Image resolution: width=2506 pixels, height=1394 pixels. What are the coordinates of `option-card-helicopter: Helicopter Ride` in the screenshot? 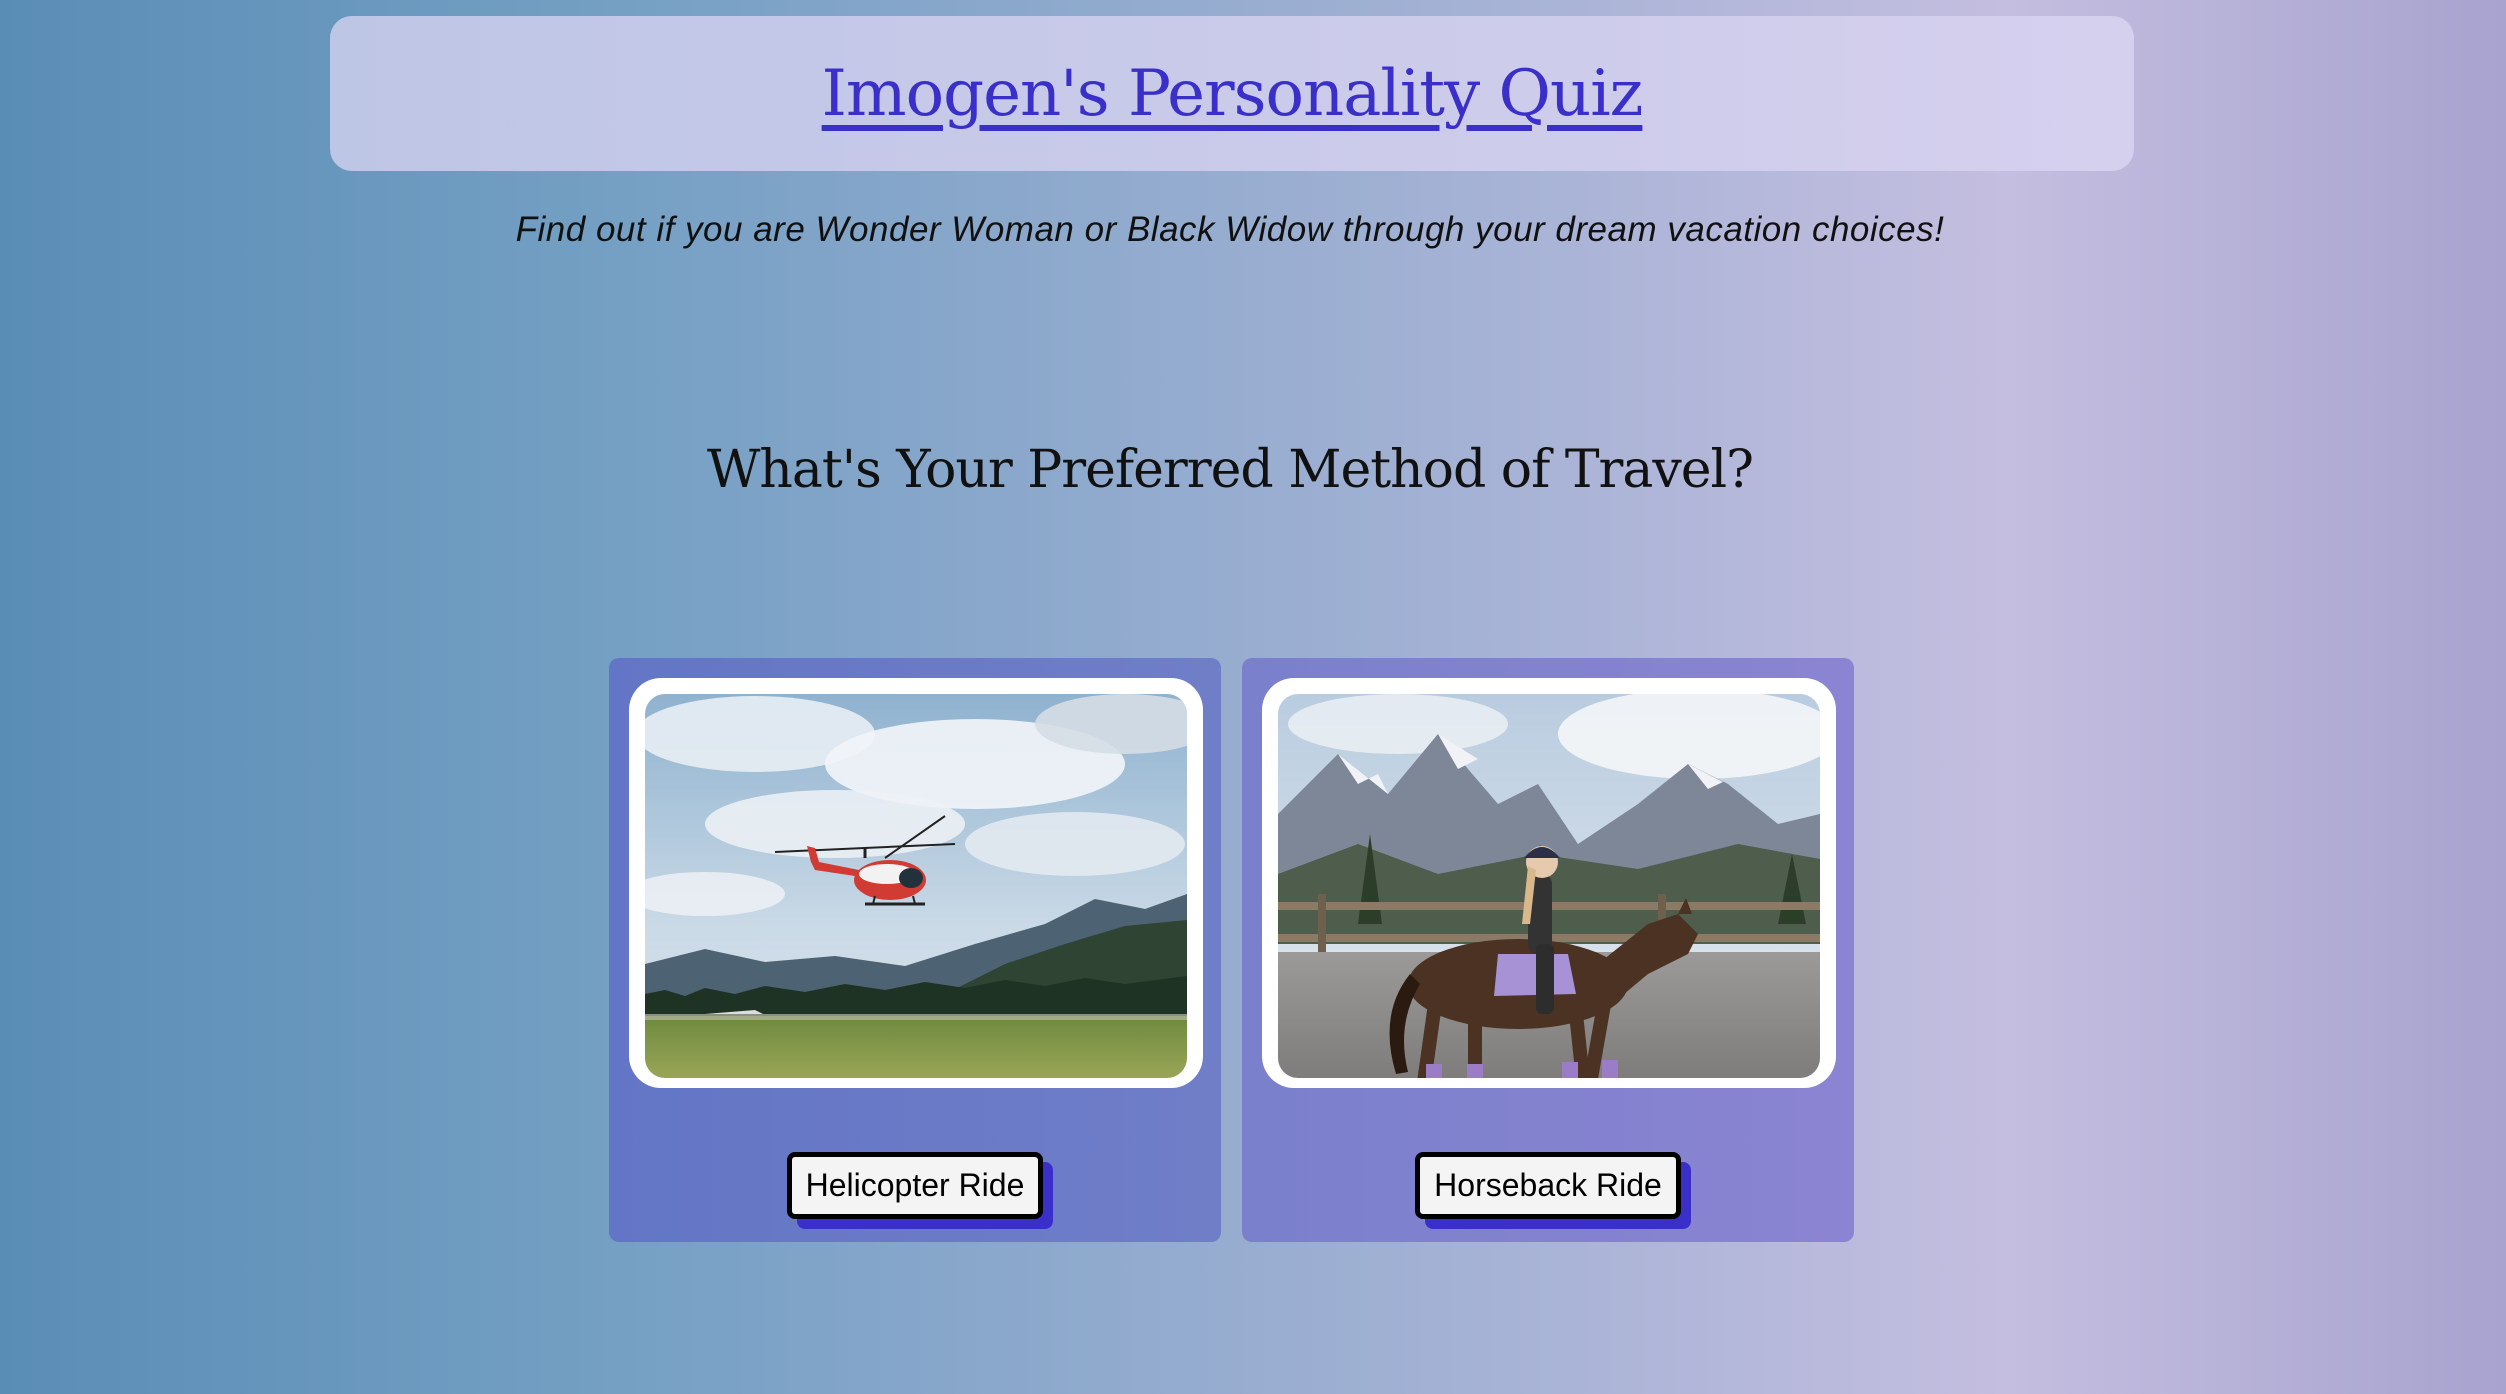 It's located at (915, 950).